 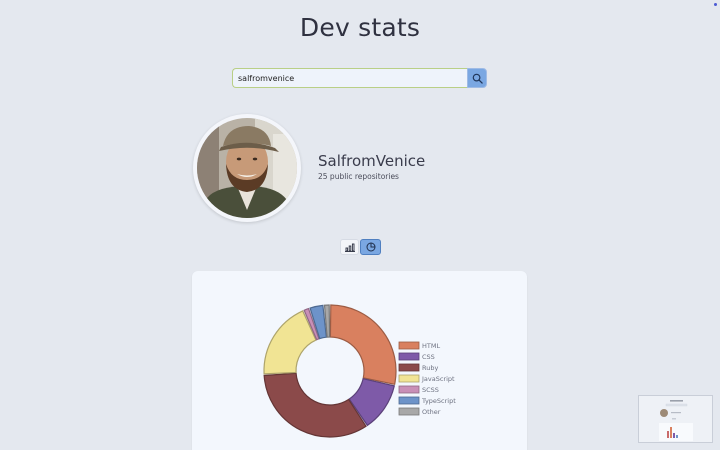 I want to click on legend-label-other: Other, so click(x=431, y=412).